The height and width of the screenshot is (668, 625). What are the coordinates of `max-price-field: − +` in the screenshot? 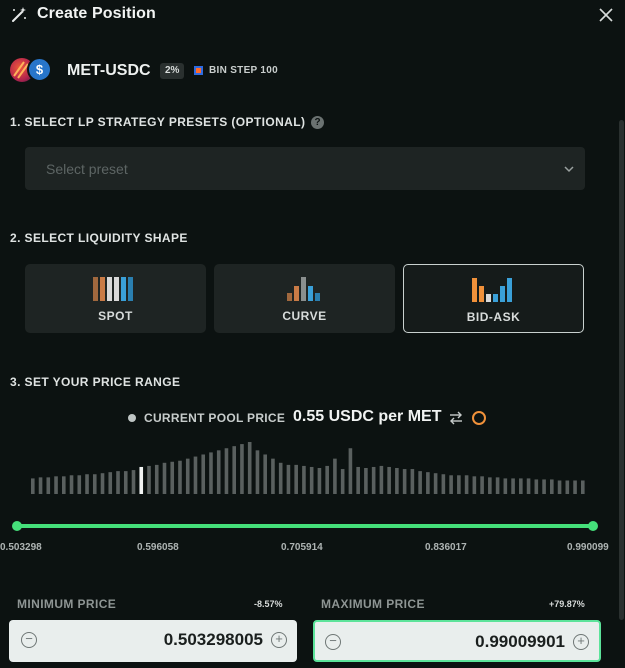 It's located at (457, 641).